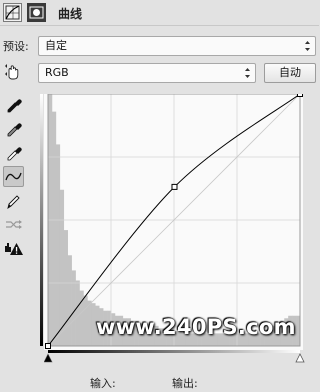 This screenshot has width=320, height=392. Describe the element at coordinates (36, 12) in the screenshot. I see `mask-icon` at that location.